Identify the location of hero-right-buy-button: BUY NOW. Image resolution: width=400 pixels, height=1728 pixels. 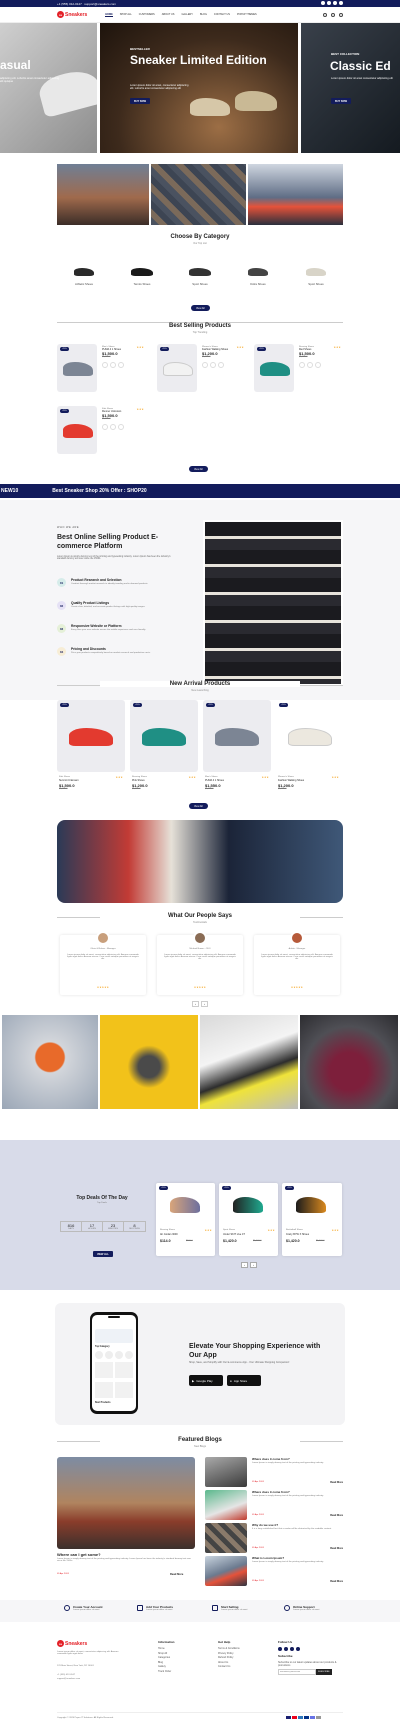
(341, 101).